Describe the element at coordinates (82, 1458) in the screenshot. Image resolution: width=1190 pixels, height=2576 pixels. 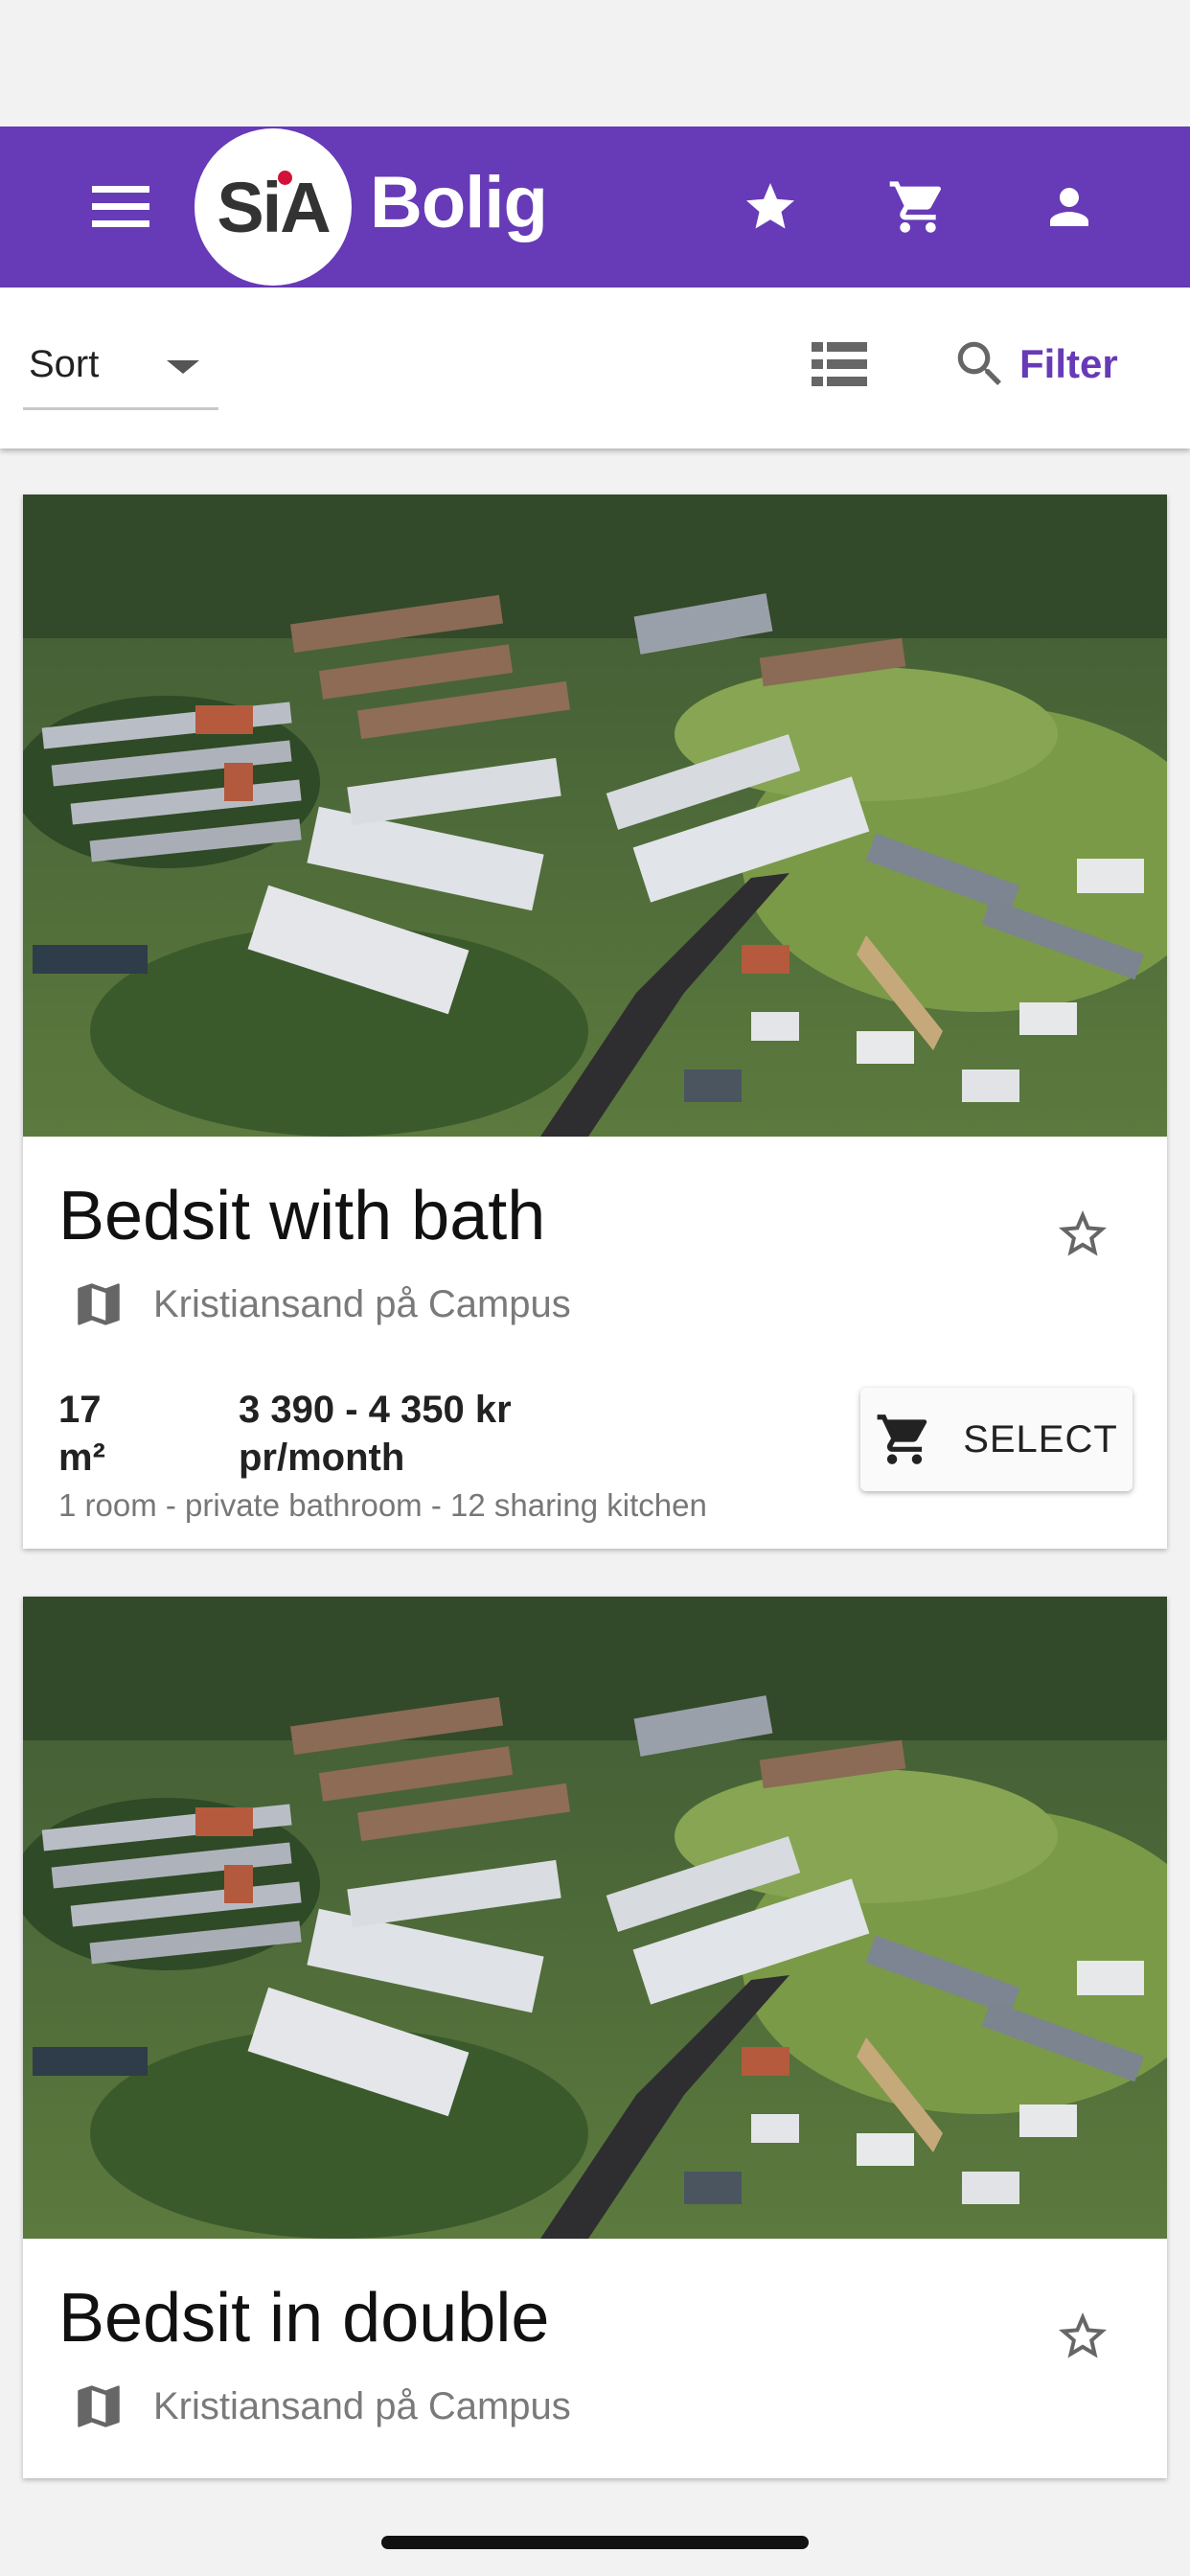
I see `size-unit: m²` at that location.